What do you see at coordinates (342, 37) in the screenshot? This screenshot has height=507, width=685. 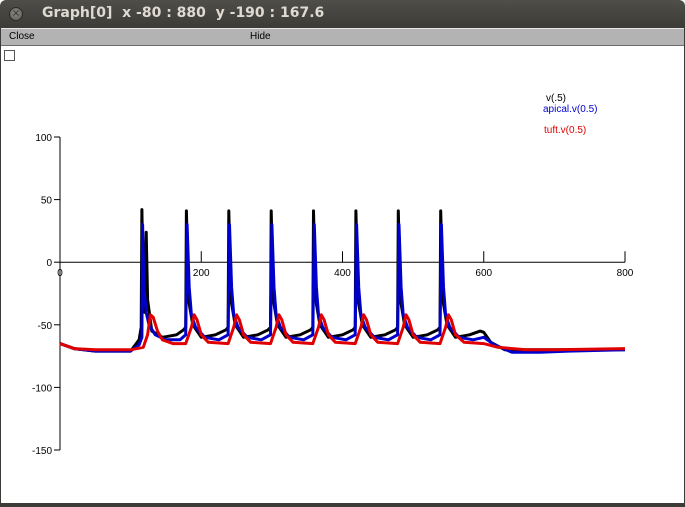 I see `menu-bar: Close Hide` at bounding box center [342, 37].